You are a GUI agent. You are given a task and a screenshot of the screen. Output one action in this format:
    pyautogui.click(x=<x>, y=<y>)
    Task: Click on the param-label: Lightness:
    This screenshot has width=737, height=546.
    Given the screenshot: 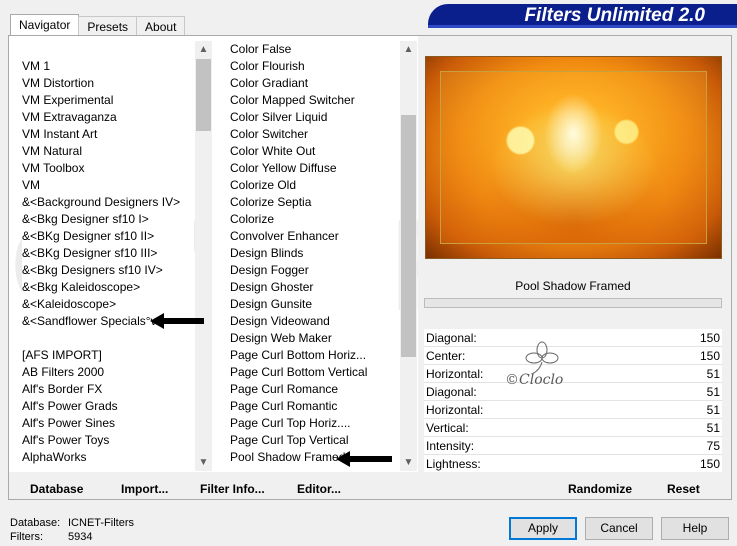 What is the action you would take?
    pyautogui.click(x=453, y=464)
    